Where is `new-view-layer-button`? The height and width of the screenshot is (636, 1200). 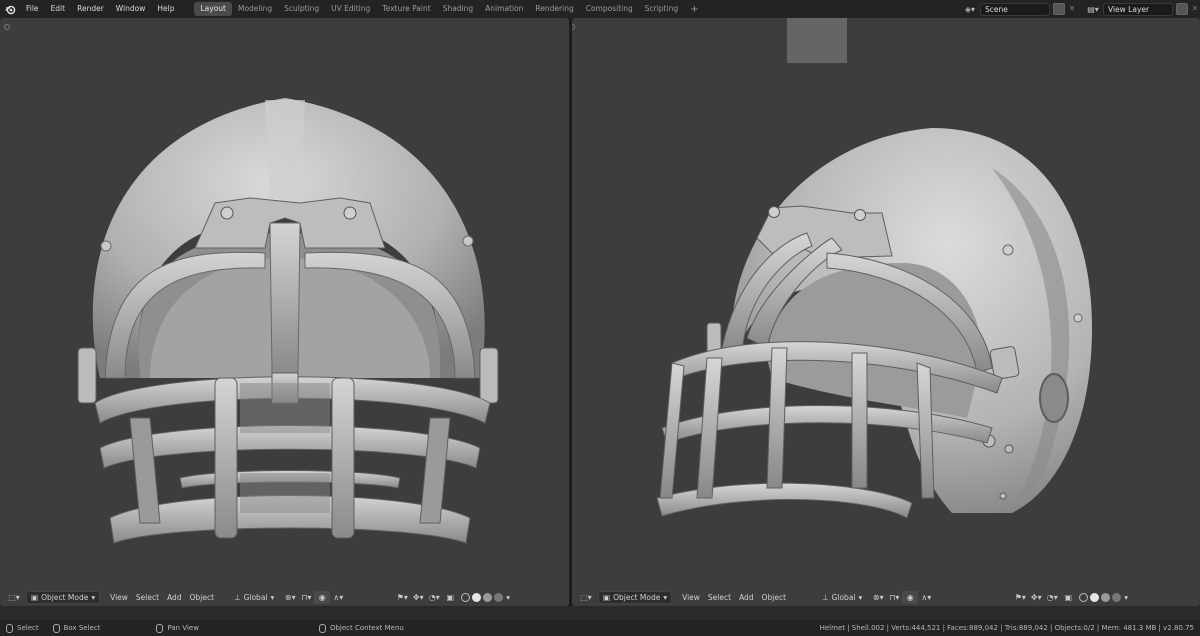 new-view-layer-button is located at coordinates (1182, 9).